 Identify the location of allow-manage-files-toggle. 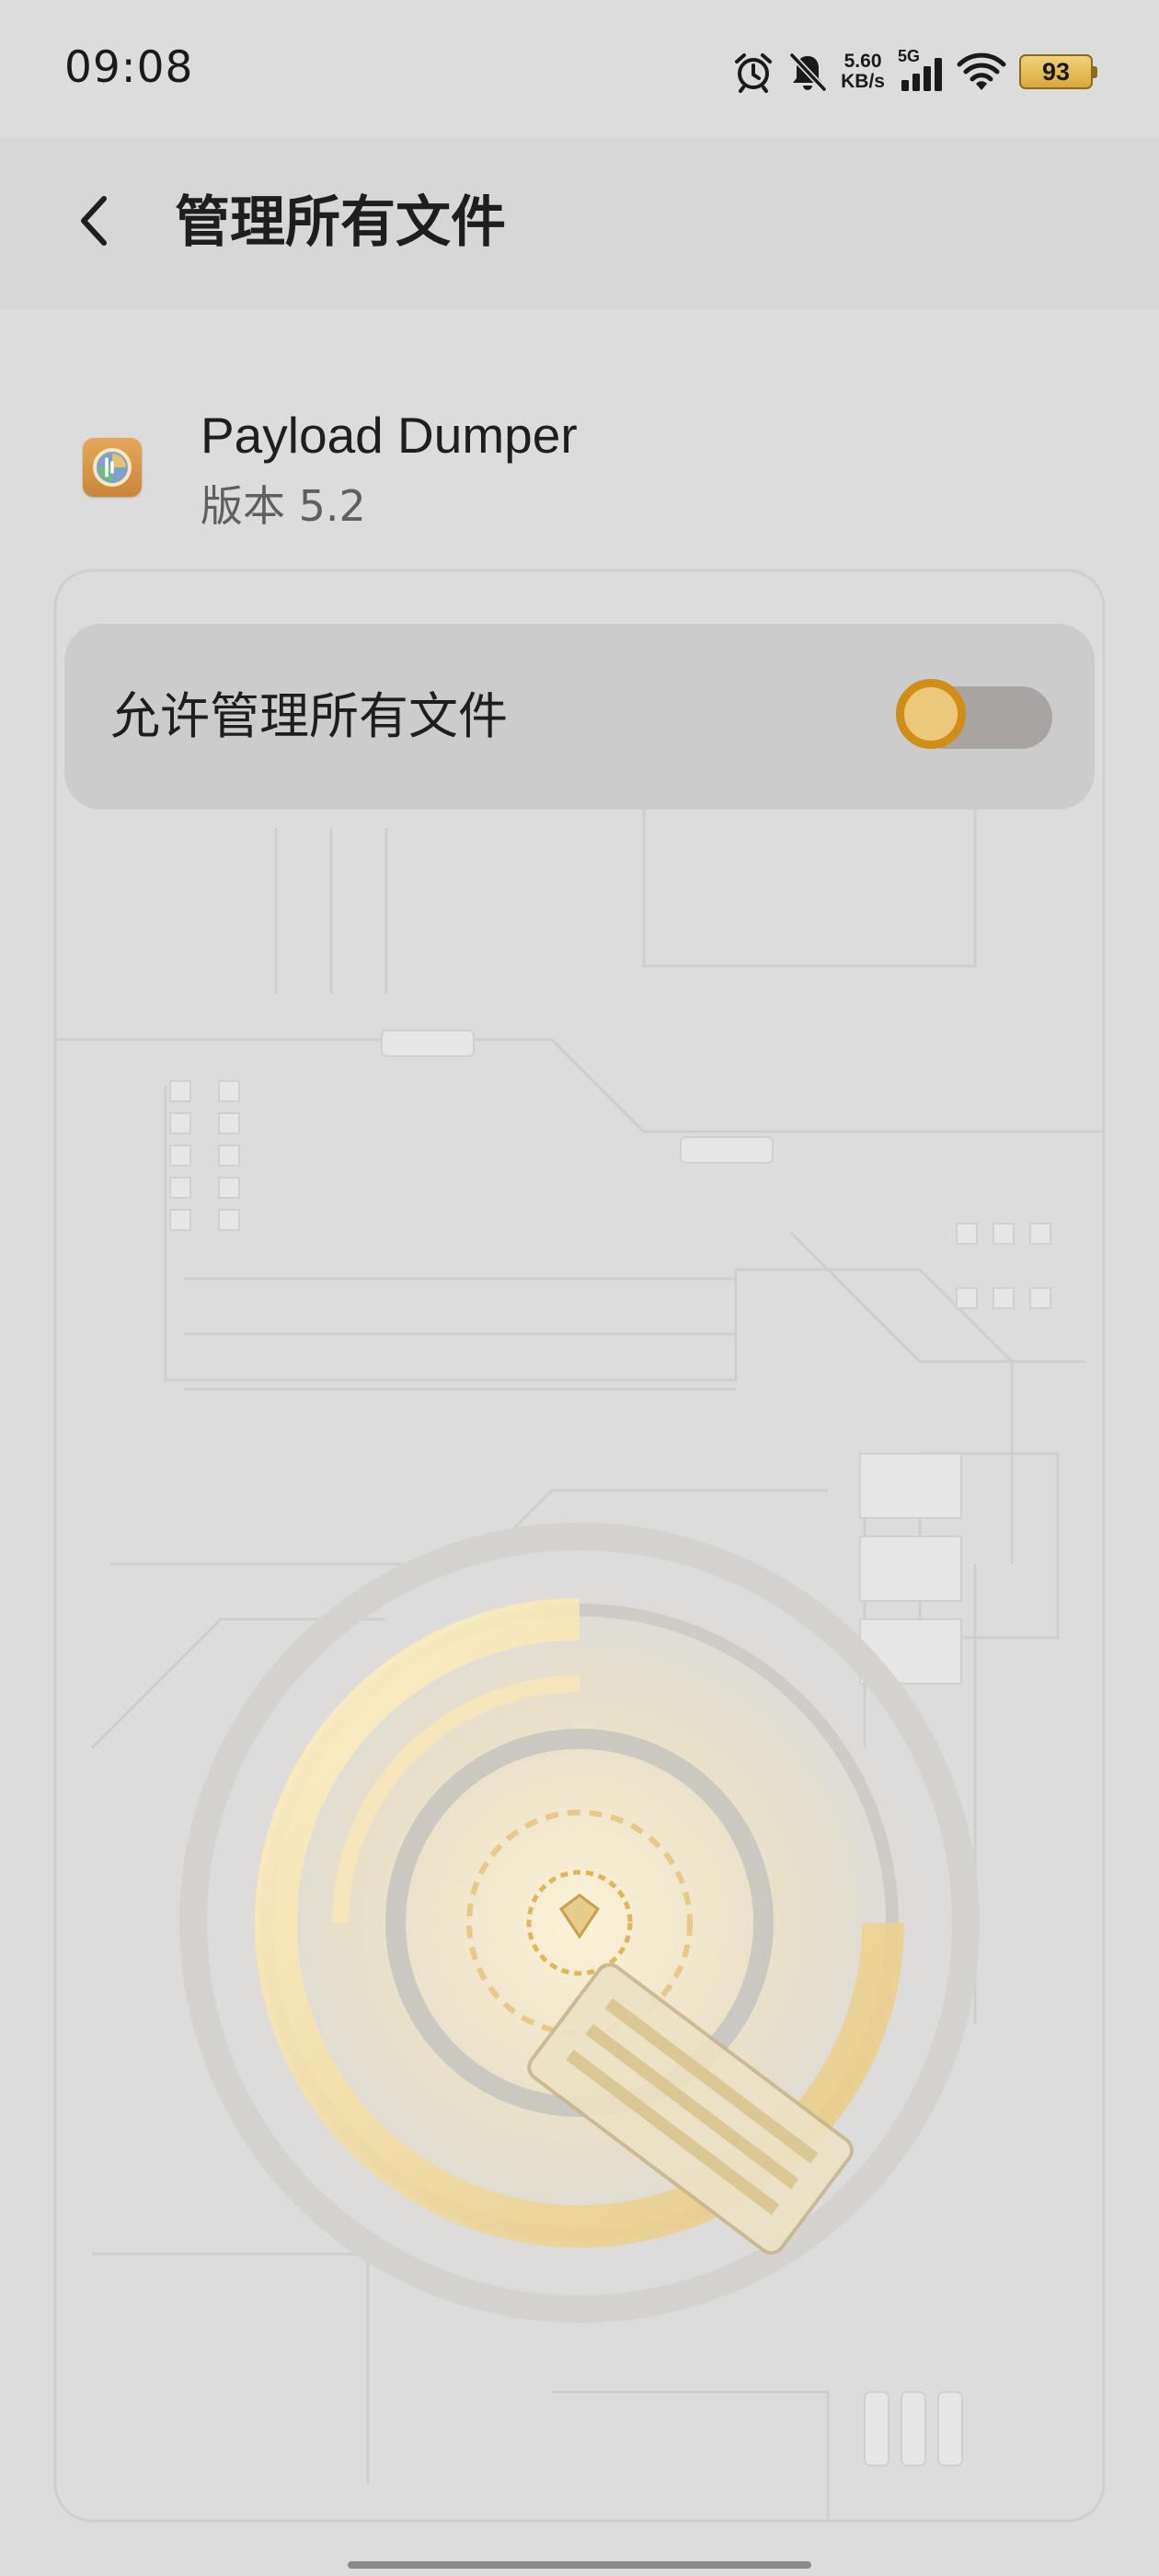
(977, 716).